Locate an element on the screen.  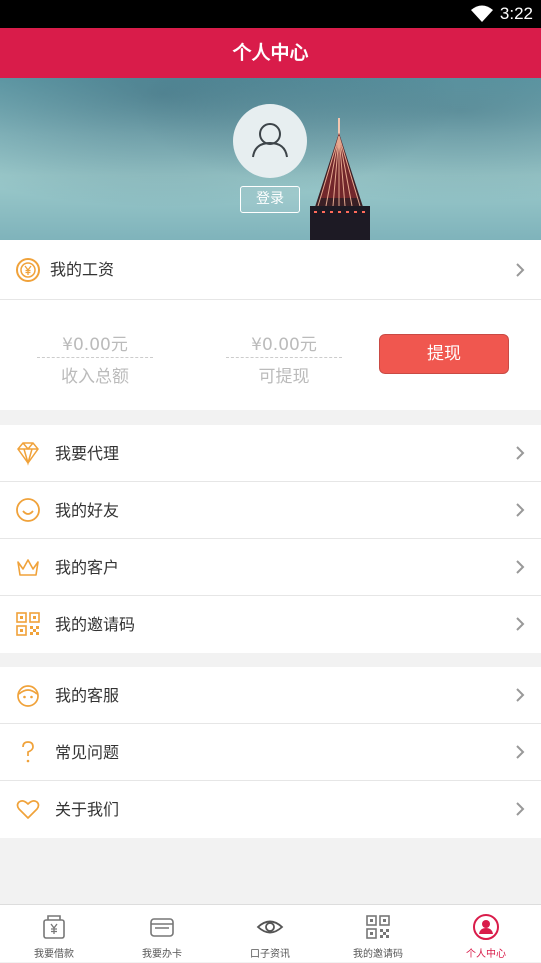
service-icon is located at coordinates (28, 696).